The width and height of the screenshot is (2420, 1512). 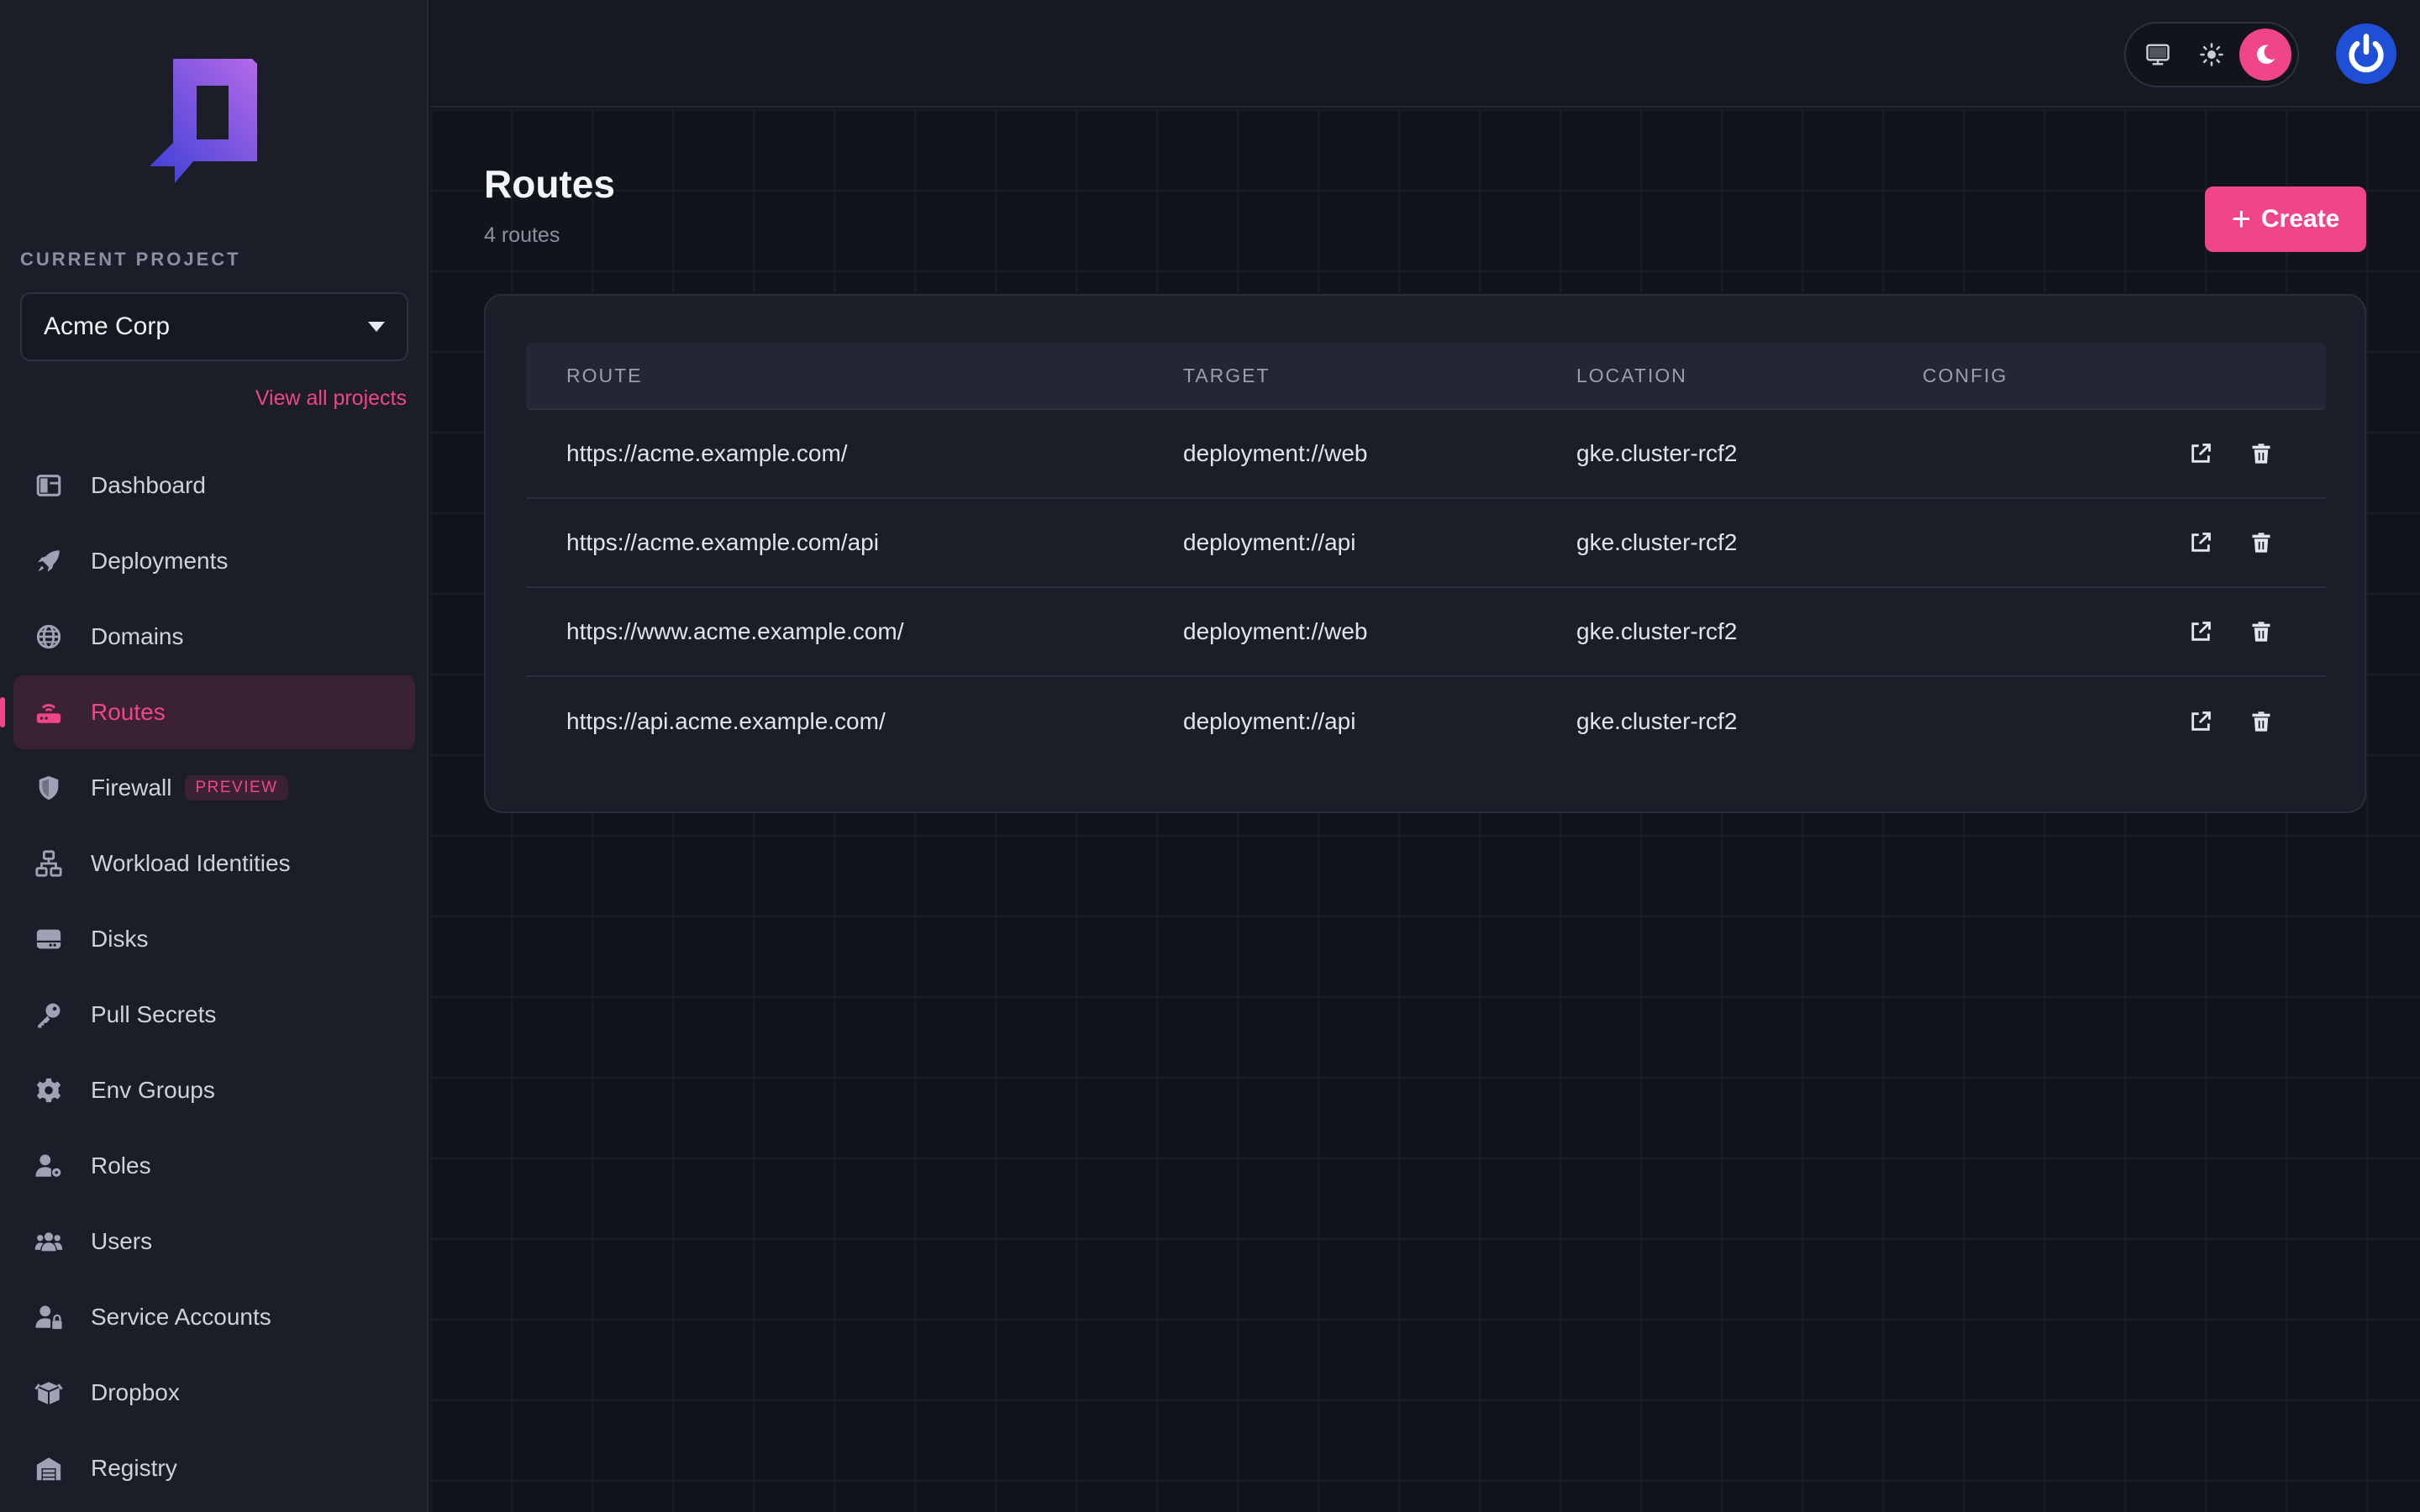 I want to click on create-label: Create, so click(x=2300, y=219).